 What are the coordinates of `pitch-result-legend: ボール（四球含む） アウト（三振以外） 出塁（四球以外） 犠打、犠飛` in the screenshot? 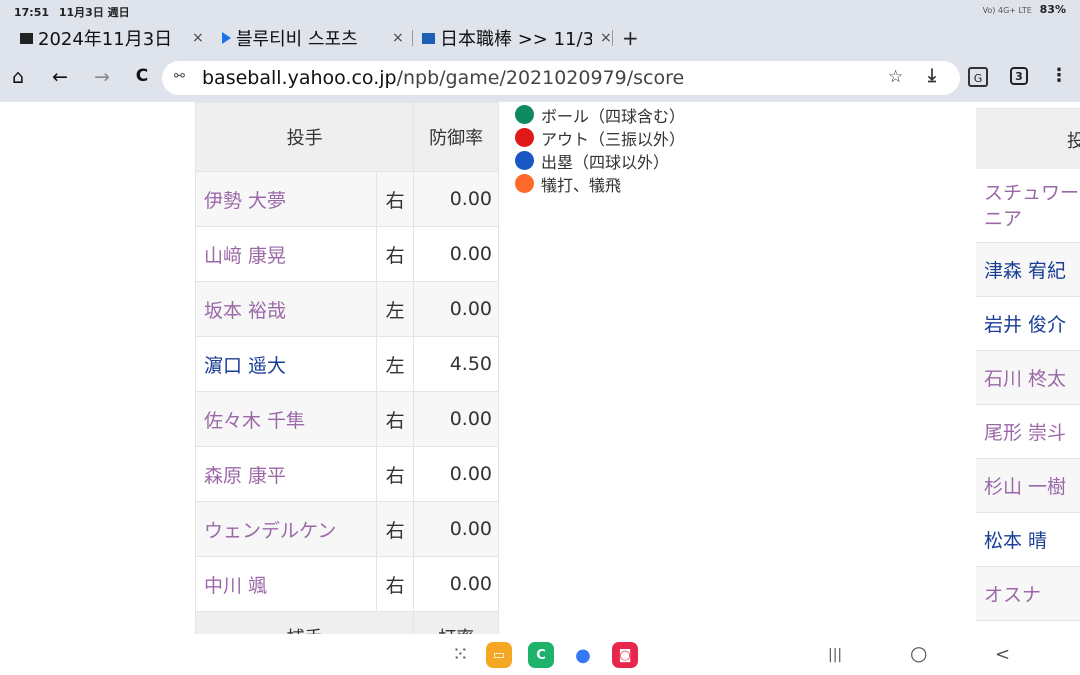 It's located at (600, 149).